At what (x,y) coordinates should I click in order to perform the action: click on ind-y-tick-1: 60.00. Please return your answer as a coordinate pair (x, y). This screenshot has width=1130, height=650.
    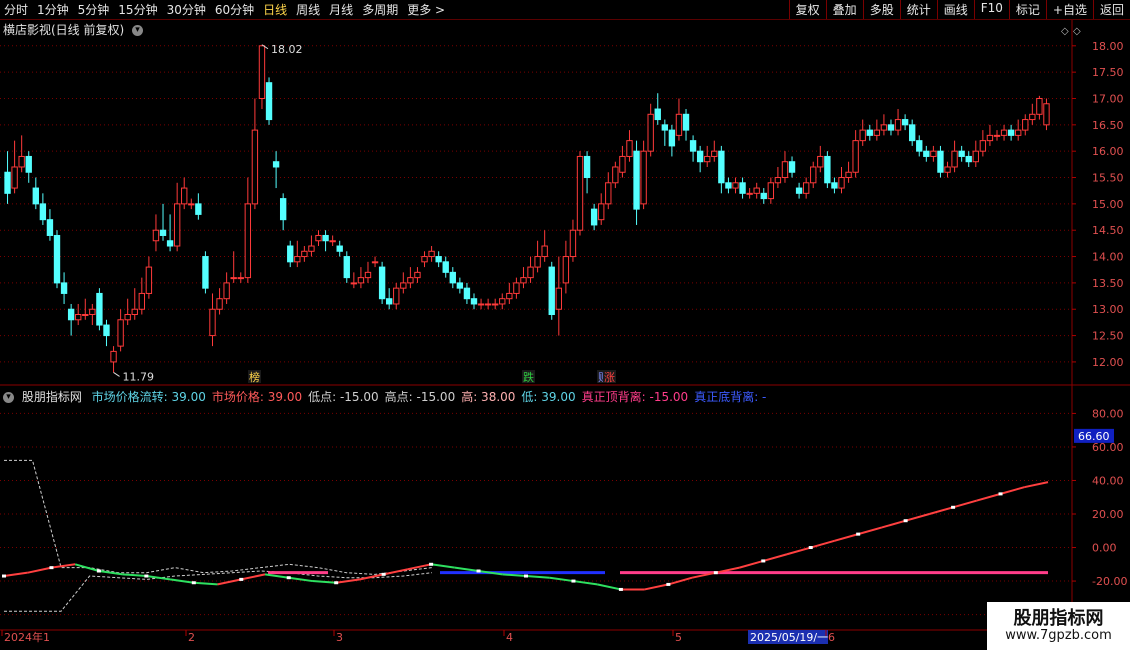
    Looking at the image, I should click on (1108, 447).